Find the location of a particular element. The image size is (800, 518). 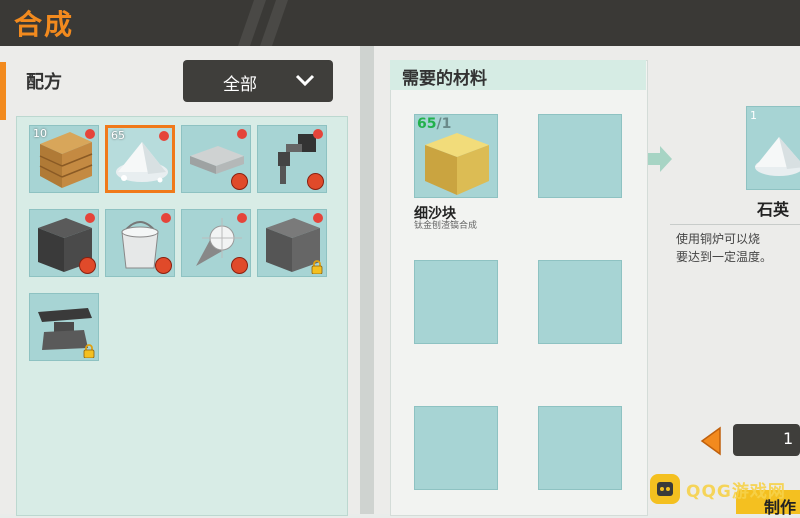

recipe-slot-dark-stone-block is located at coordinates (64, 243).